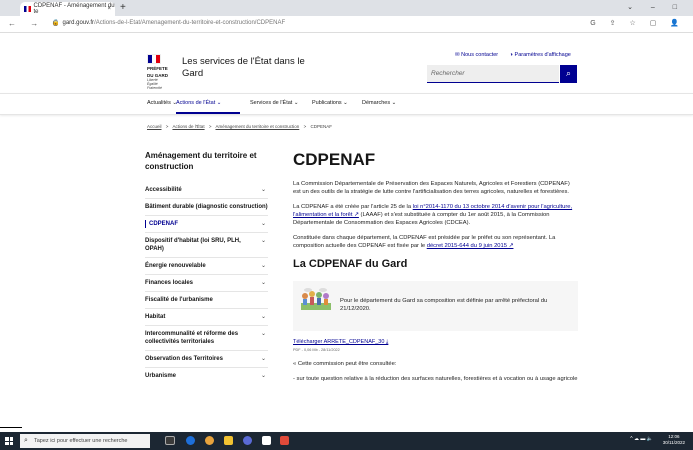  I want to click on section-heading: La CDPENAF du Gard, so click(350, 264).